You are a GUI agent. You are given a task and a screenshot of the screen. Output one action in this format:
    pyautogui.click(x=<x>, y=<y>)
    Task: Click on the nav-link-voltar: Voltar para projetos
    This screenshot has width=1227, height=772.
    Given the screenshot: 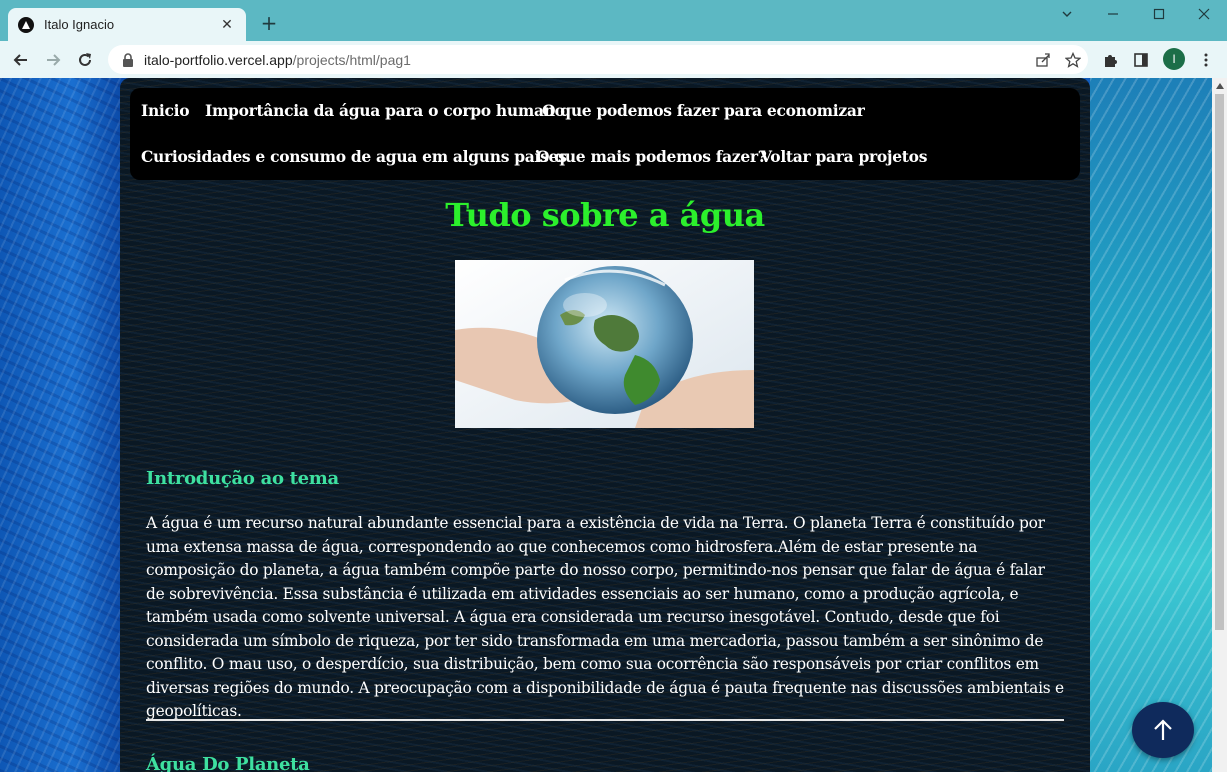 What is the action you would take?
    pyautogui.click(x=843, y=156)
    